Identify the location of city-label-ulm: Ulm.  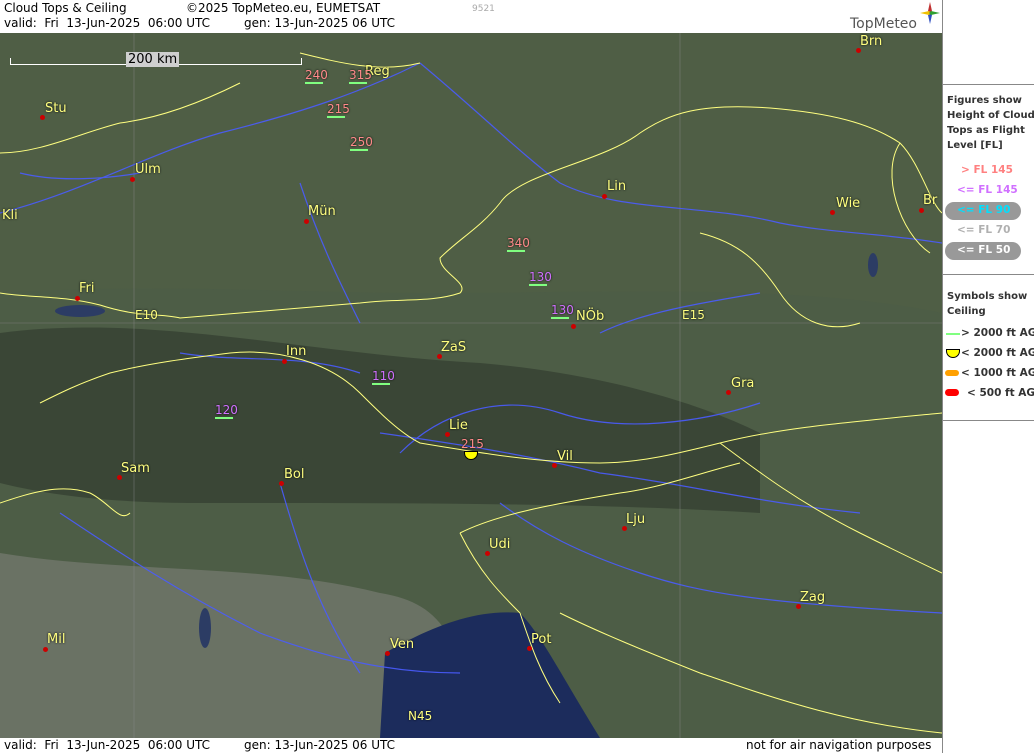
(148, 169).